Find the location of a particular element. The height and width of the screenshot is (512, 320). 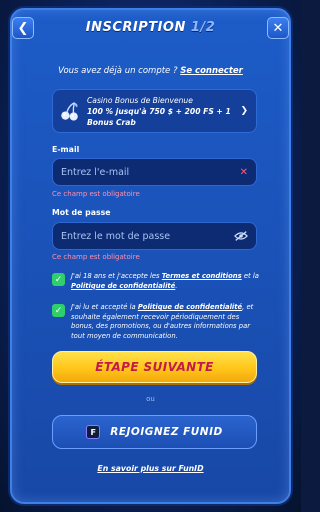

email-field: ✕ is located at coordinates (154, 172).